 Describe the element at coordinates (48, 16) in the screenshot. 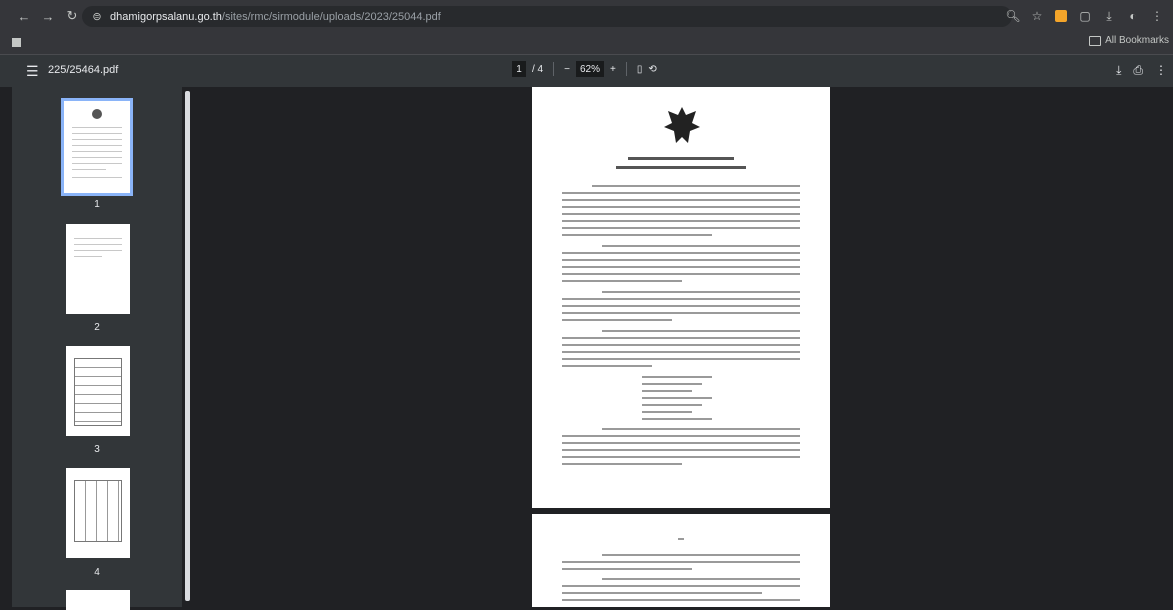

I see `forward-icon: →` at that location.